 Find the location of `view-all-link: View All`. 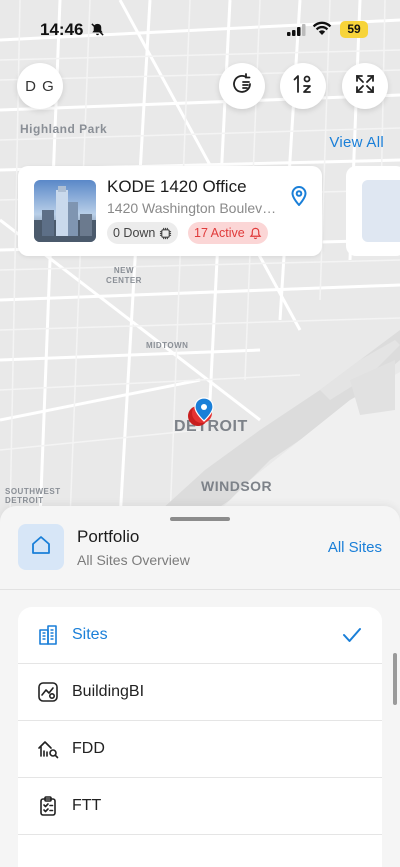

view-all-link: View All is located at coordinates (356, 142).